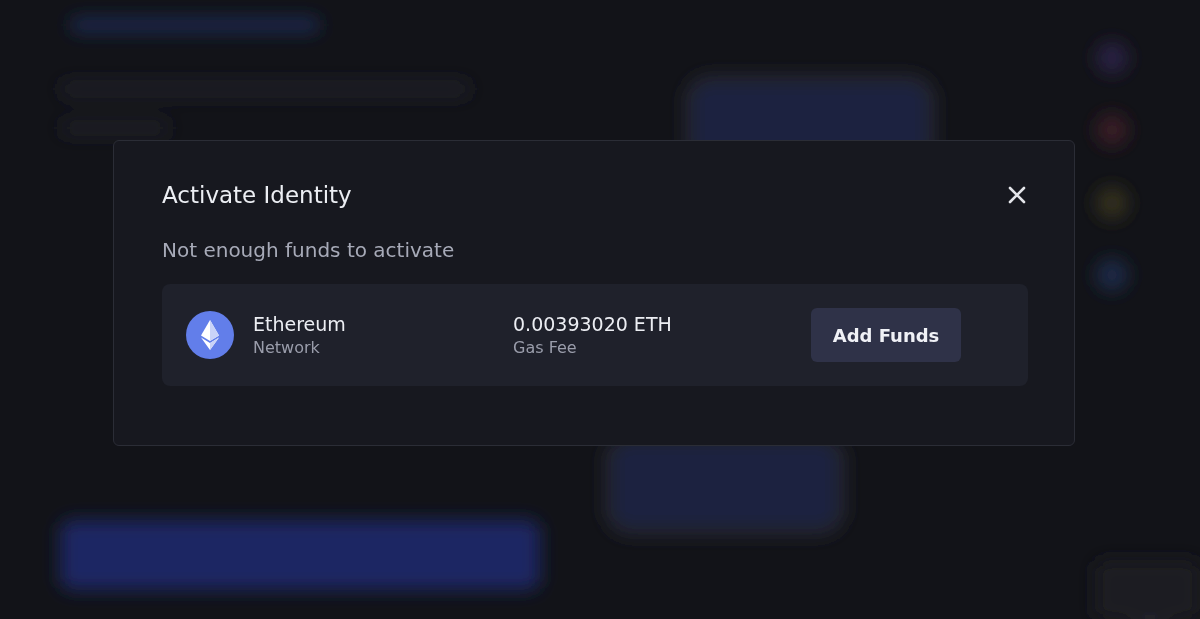 Image resolution: width=1200 pixels, height=619 pixels. Describe the element at coordinates (287, 347) in the screenshot. I see `network-label: Network` at that location.